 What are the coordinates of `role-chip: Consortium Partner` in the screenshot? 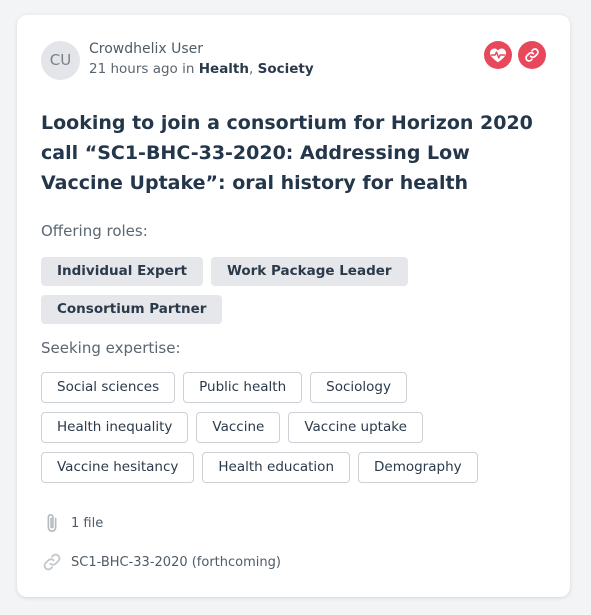 It's located at (132, 309).